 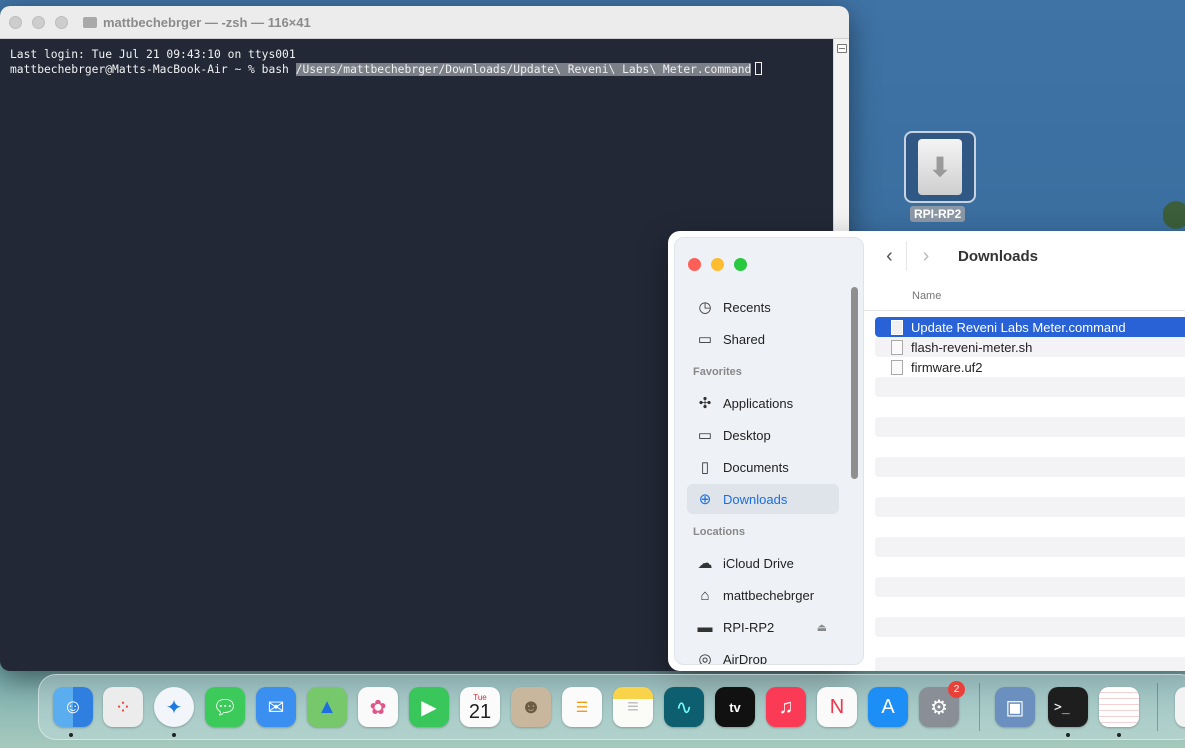 What do you see at coordinates (174, 707) in the screenshot?
I see `safari-icon: ✦` at bounding box center [174, 707].